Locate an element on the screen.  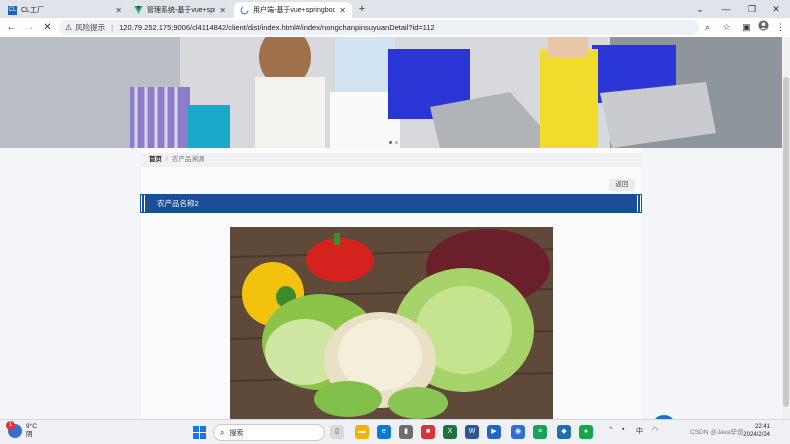
tab-label: 管理系统-基于vue+springbo is located at coordinates (181, 10).